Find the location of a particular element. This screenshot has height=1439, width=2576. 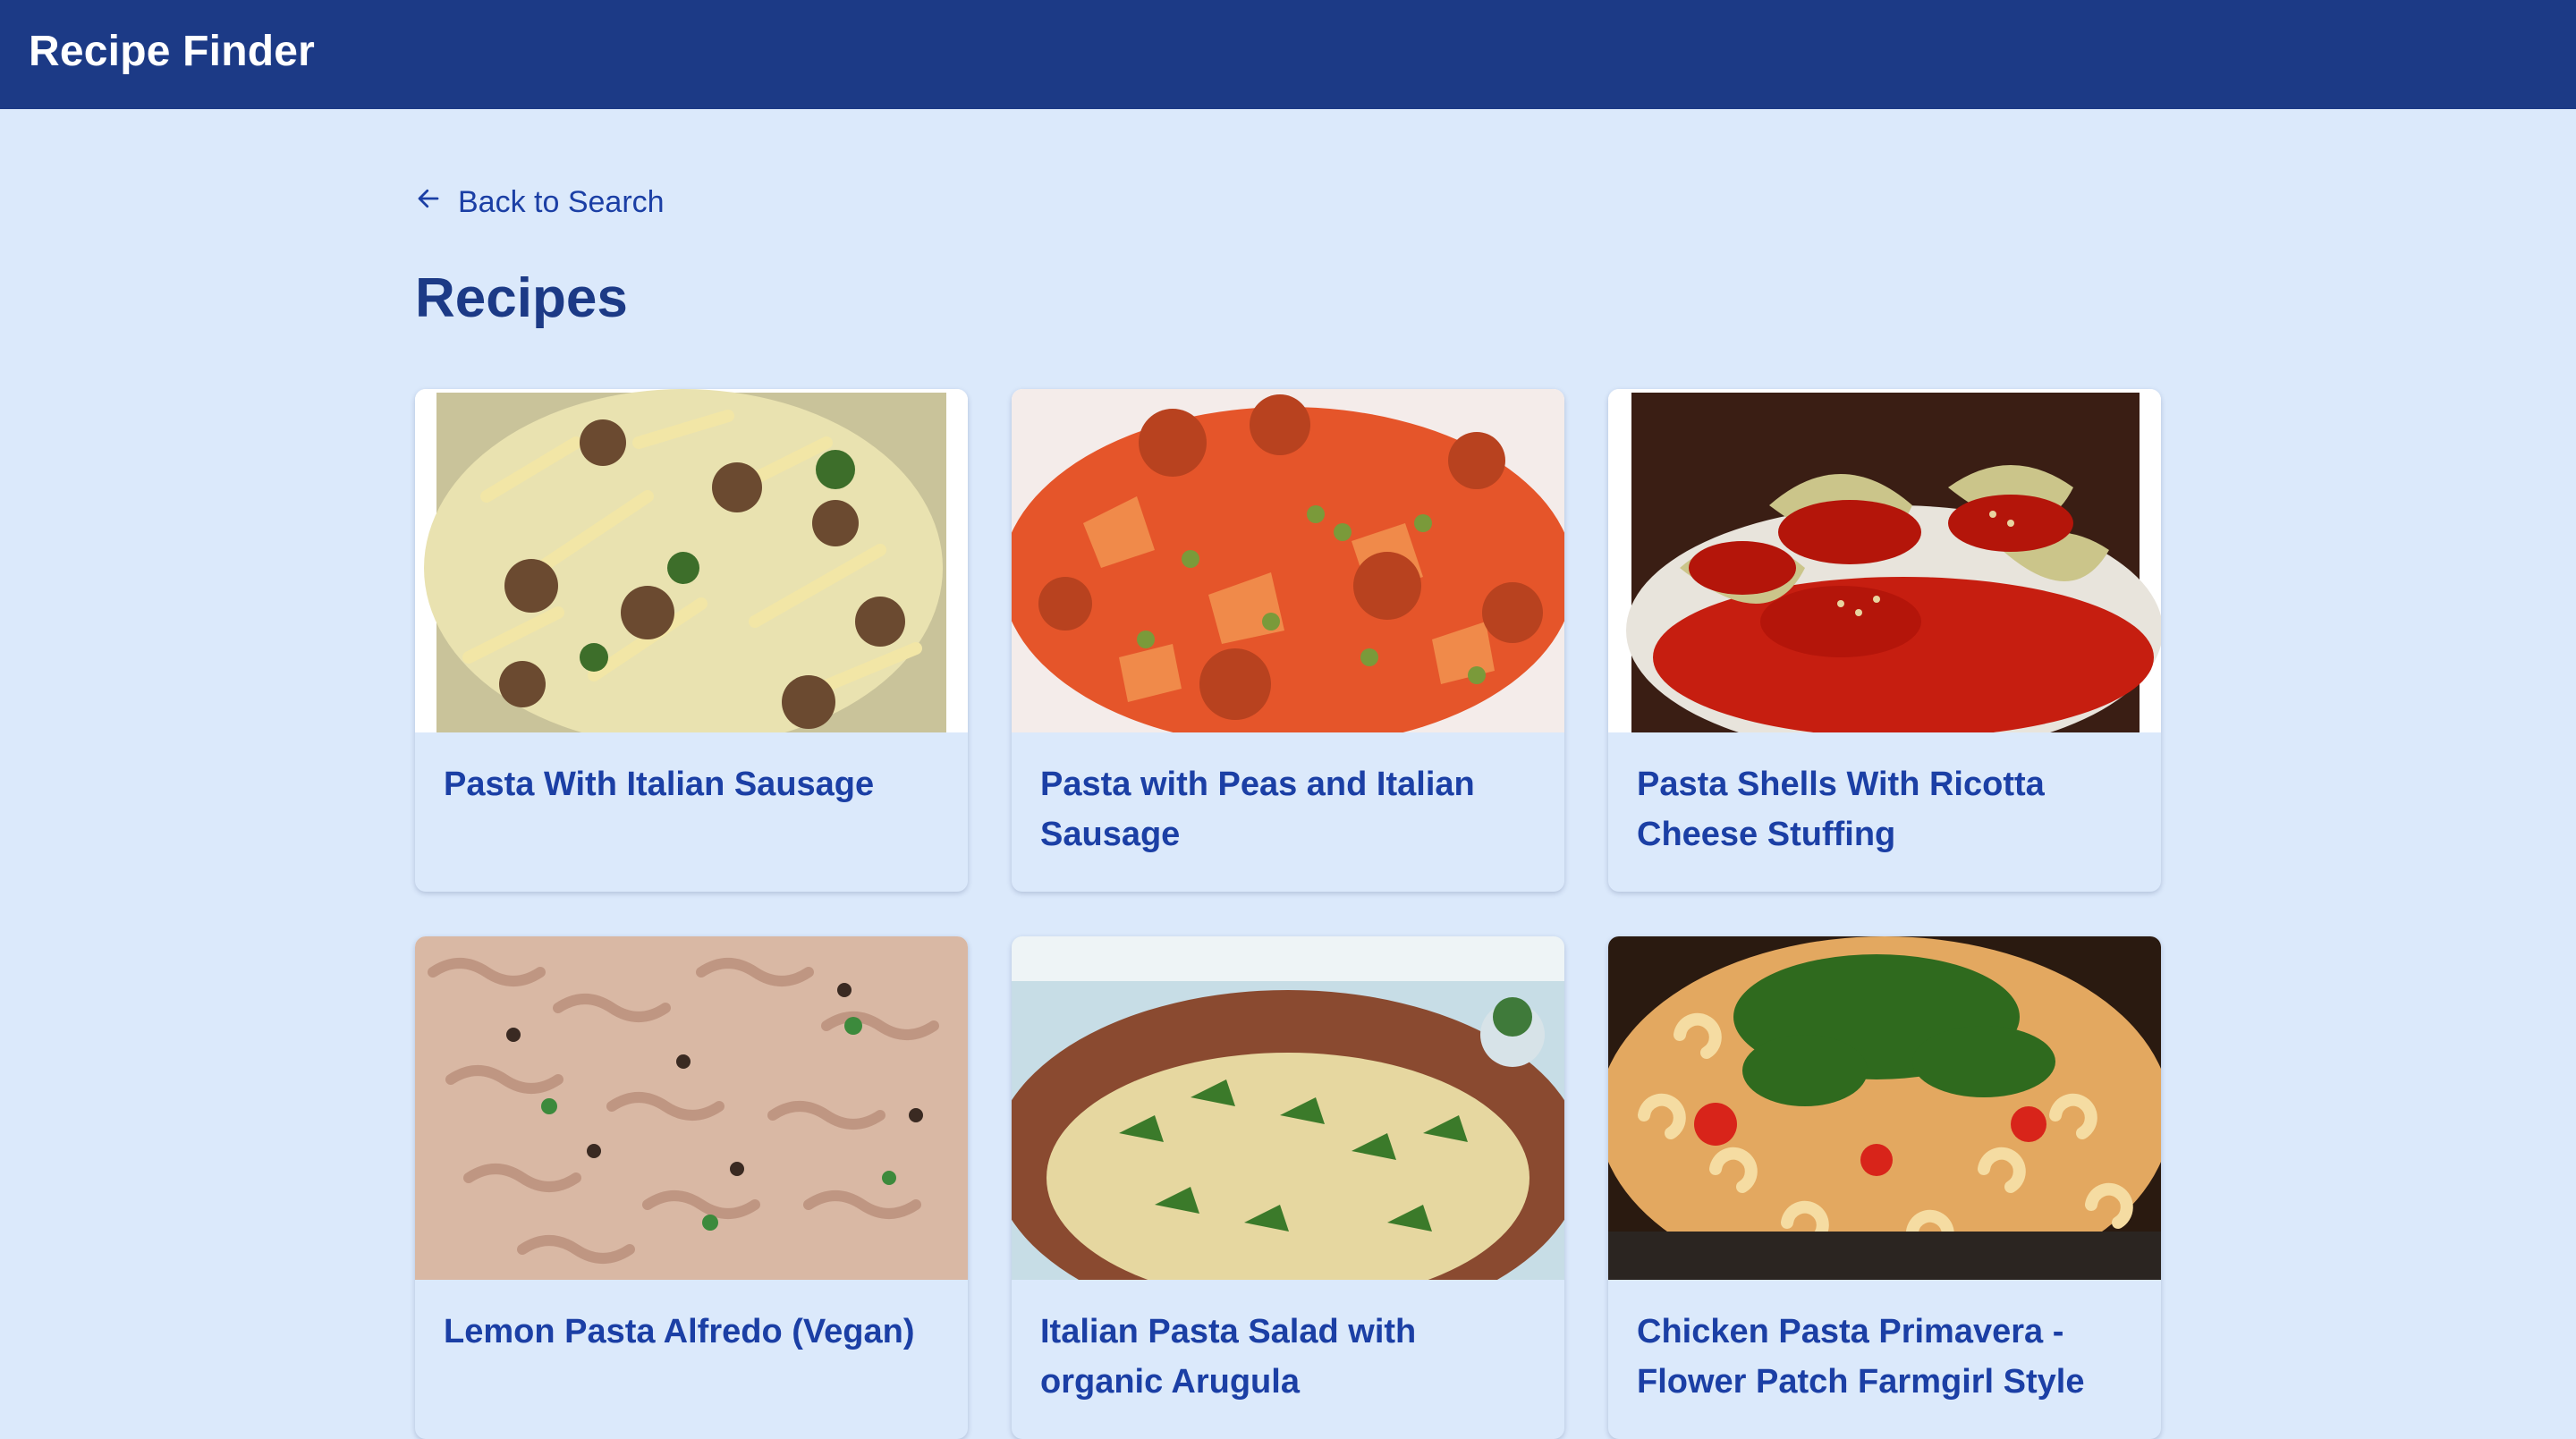

recipe-card: Lemon Pasta Alfredo (Vegan) is located at coordinates (691, 1188).